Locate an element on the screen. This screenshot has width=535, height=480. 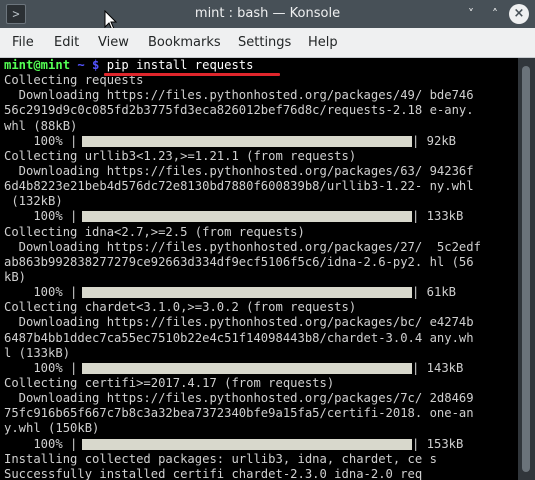
menu-help: Help is located at coordinates (323, 43).